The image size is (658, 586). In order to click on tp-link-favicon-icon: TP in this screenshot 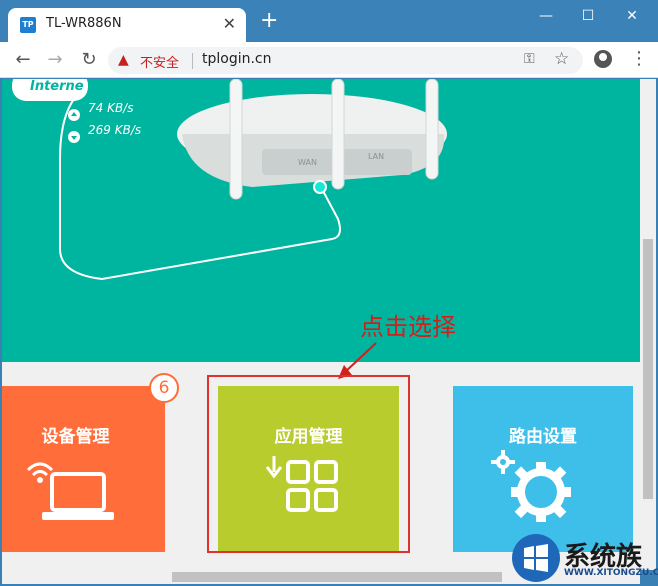, I will do `click(28, 25)`.